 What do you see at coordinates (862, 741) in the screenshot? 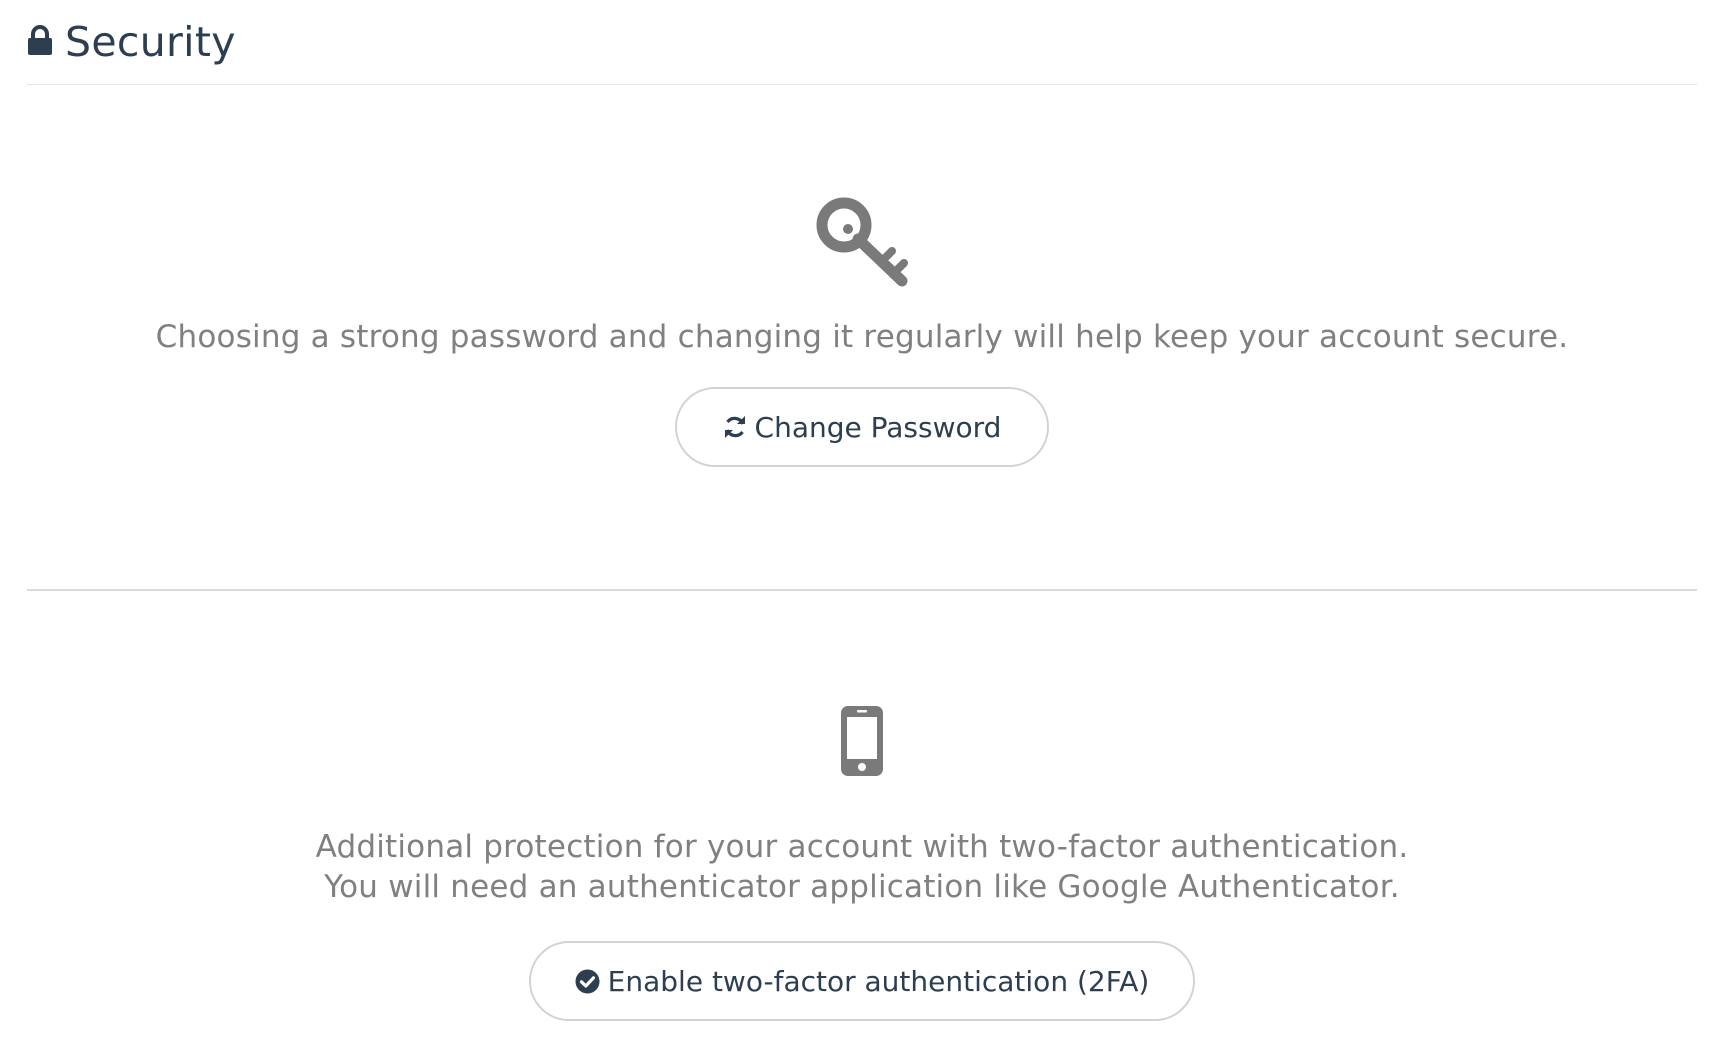
I see `mobile-phone-icon` at bounding box center [862, 741].